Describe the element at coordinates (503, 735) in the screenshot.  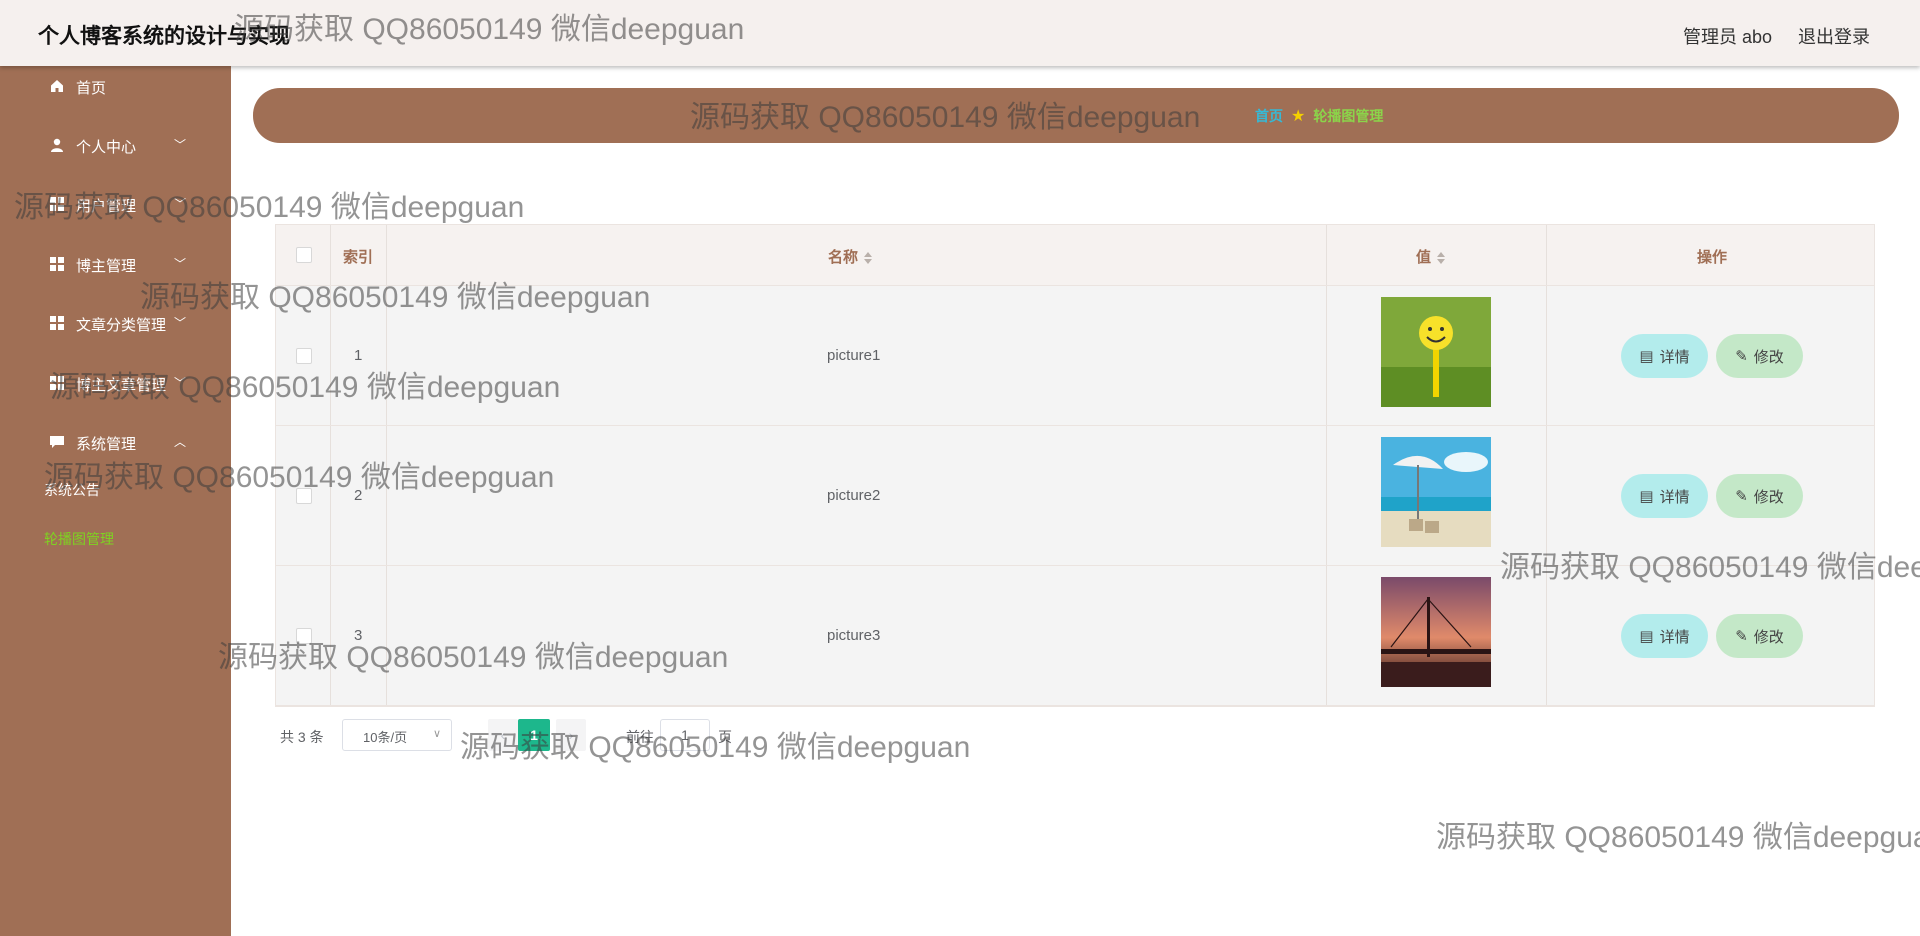
I see `prev-page-button: ‹` at that location.